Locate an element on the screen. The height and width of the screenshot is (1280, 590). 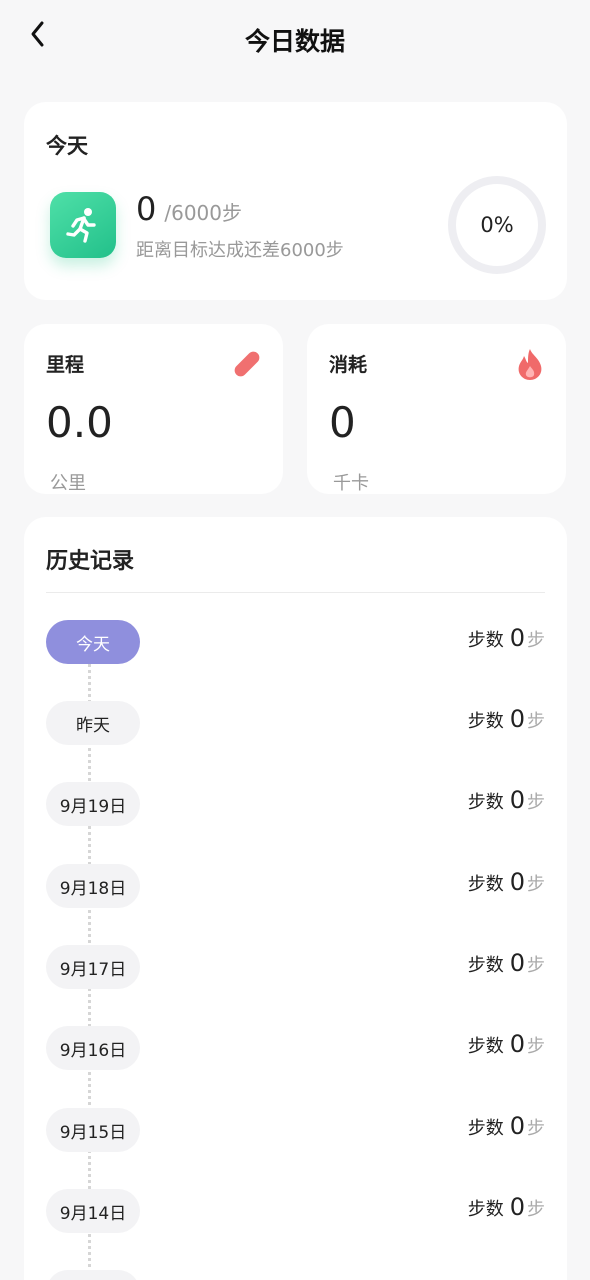
history-row: 9月18日 步数 0 步 is located at coordinates (295, 886).